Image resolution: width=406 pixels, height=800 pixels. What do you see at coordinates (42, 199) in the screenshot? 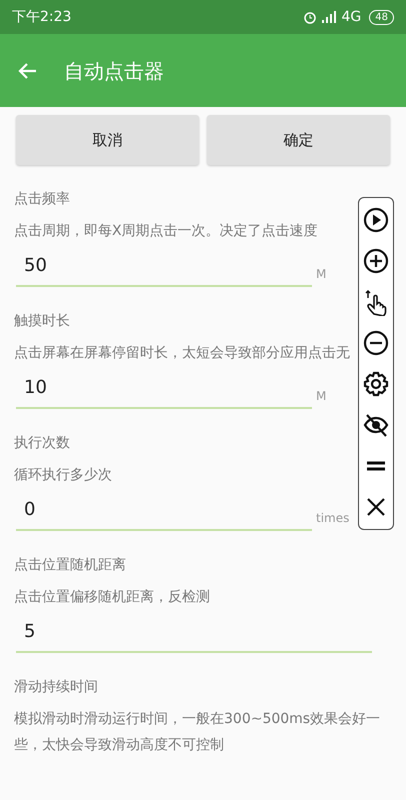
I see `setting-label: 点击频率` at bounding box center [42, 199].